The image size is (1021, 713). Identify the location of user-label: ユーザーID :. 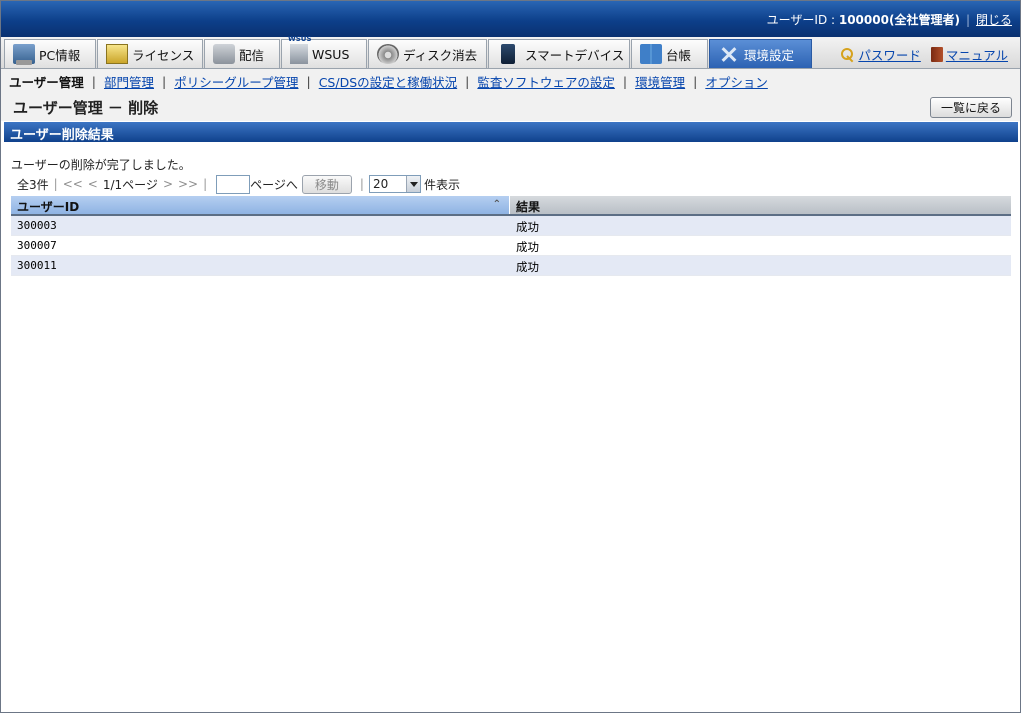
(802, 20).